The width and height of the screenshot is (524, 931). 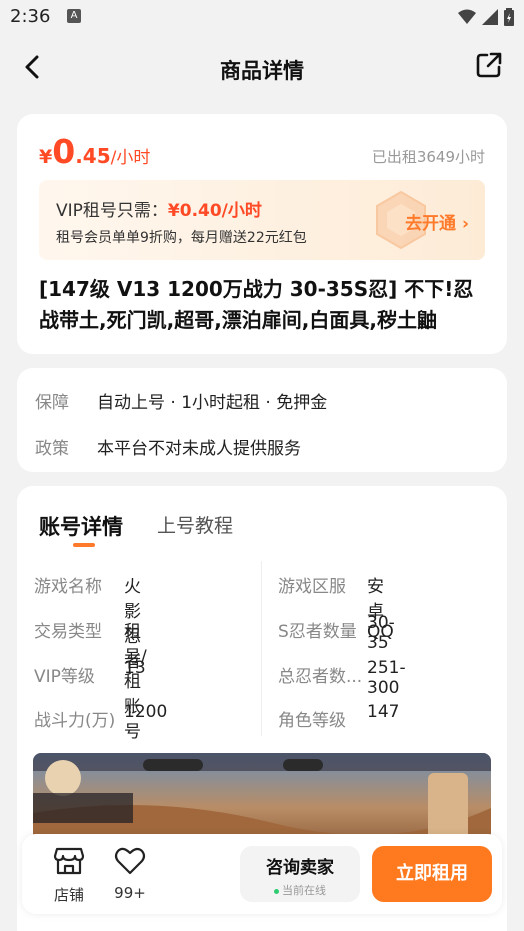 I want to click on tab-login-tutorial: 上号教程, so click(x=195, y=524).